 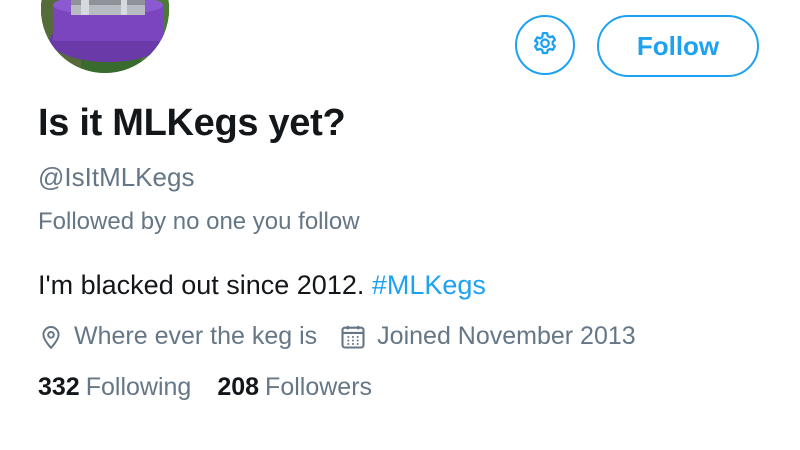 What do you see at coordinates (192, 123) in the screenshot?
I see `display-name: Is it MLKegs yet?` at bounding box center [192, 123].